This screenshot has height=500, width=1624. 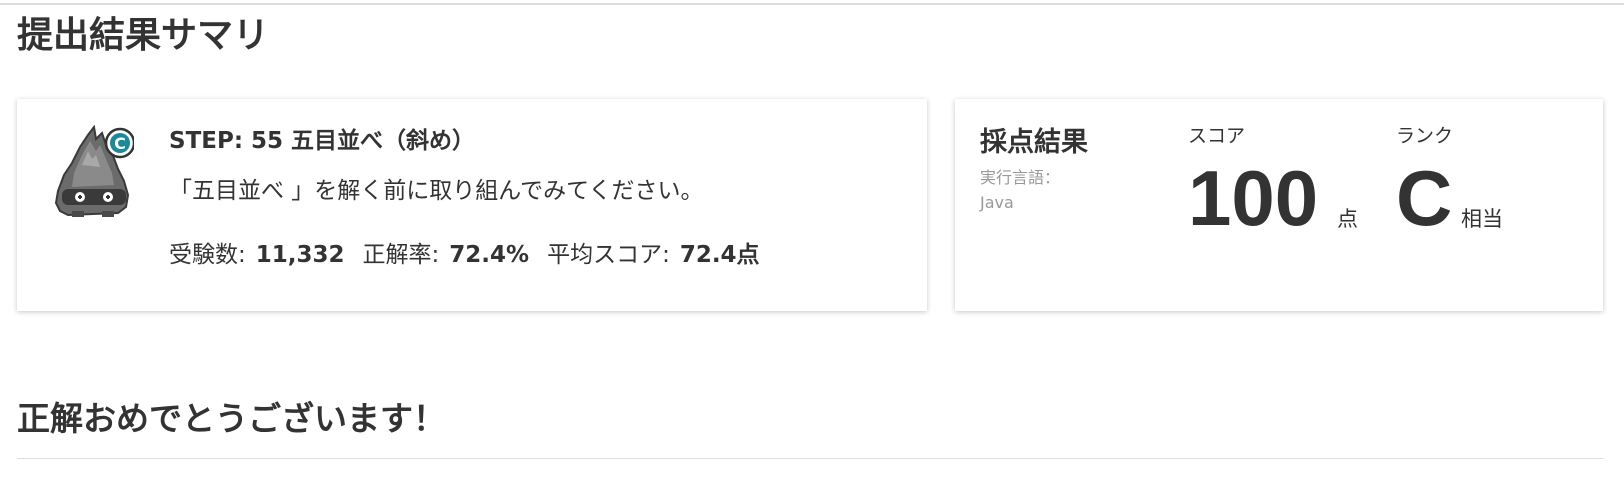 What do you see at coordinates (1034, 142) in the screenshot?
I see `result-heading: 採点結果` at bounding box center [1034, 142].